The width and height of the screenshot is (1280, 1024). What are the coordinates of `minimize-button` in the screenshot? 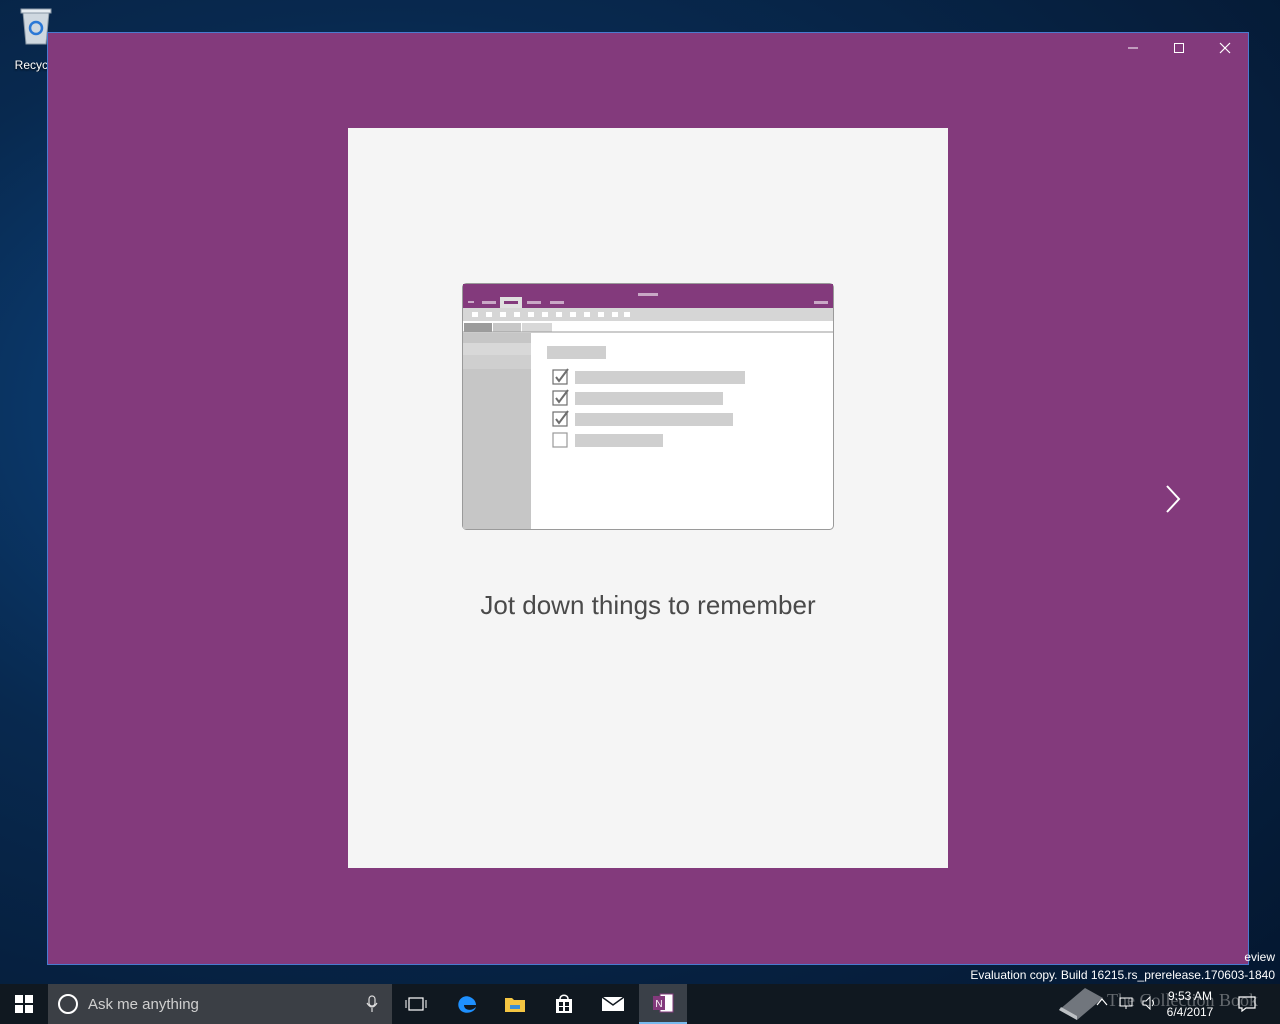 It's located at (1133, 48).